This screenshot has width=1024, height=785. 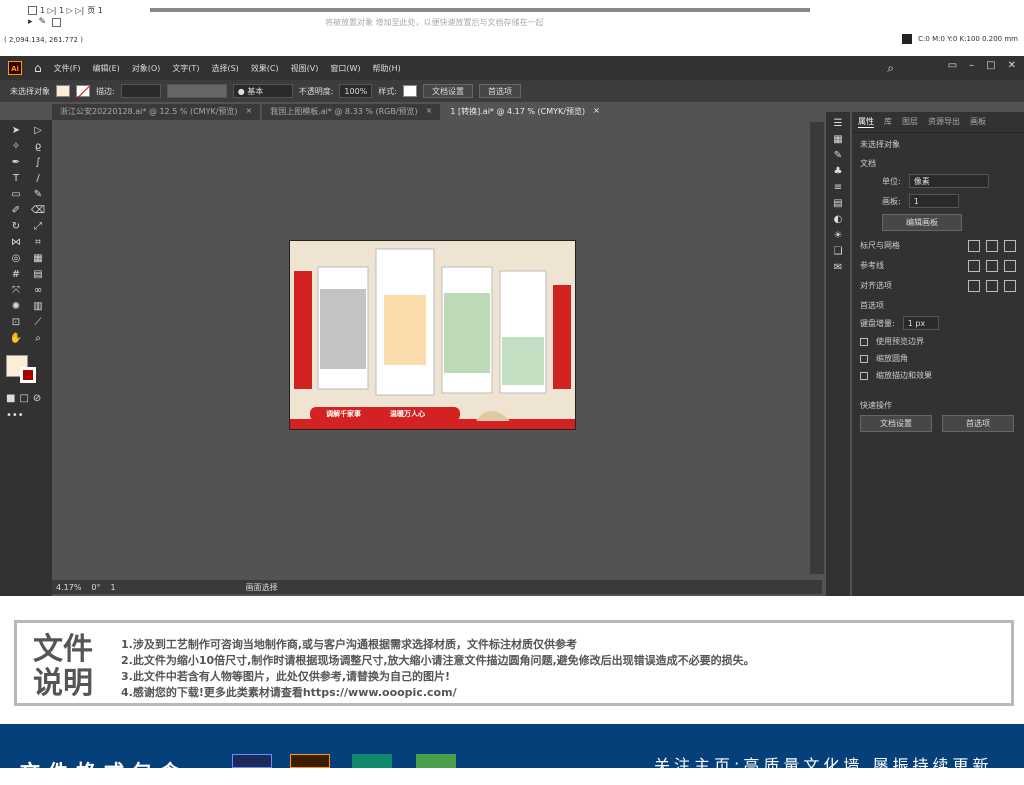 What do you see at coordinates (16, 178) in the screenshot?
I see `type-tool-icon: T` at bounding box center [16, 178].